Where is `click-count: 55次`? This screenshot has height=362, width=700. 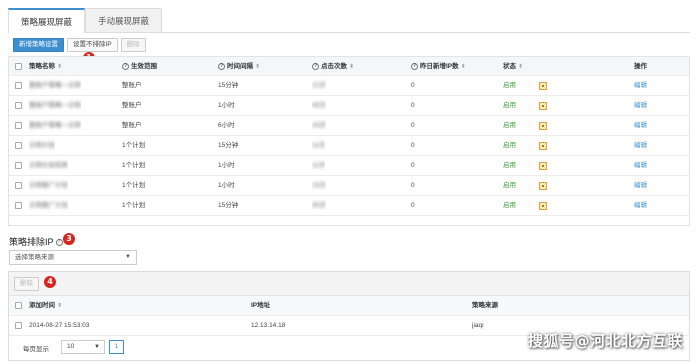
click-count: 55次 is located at coordinates (319, 206).